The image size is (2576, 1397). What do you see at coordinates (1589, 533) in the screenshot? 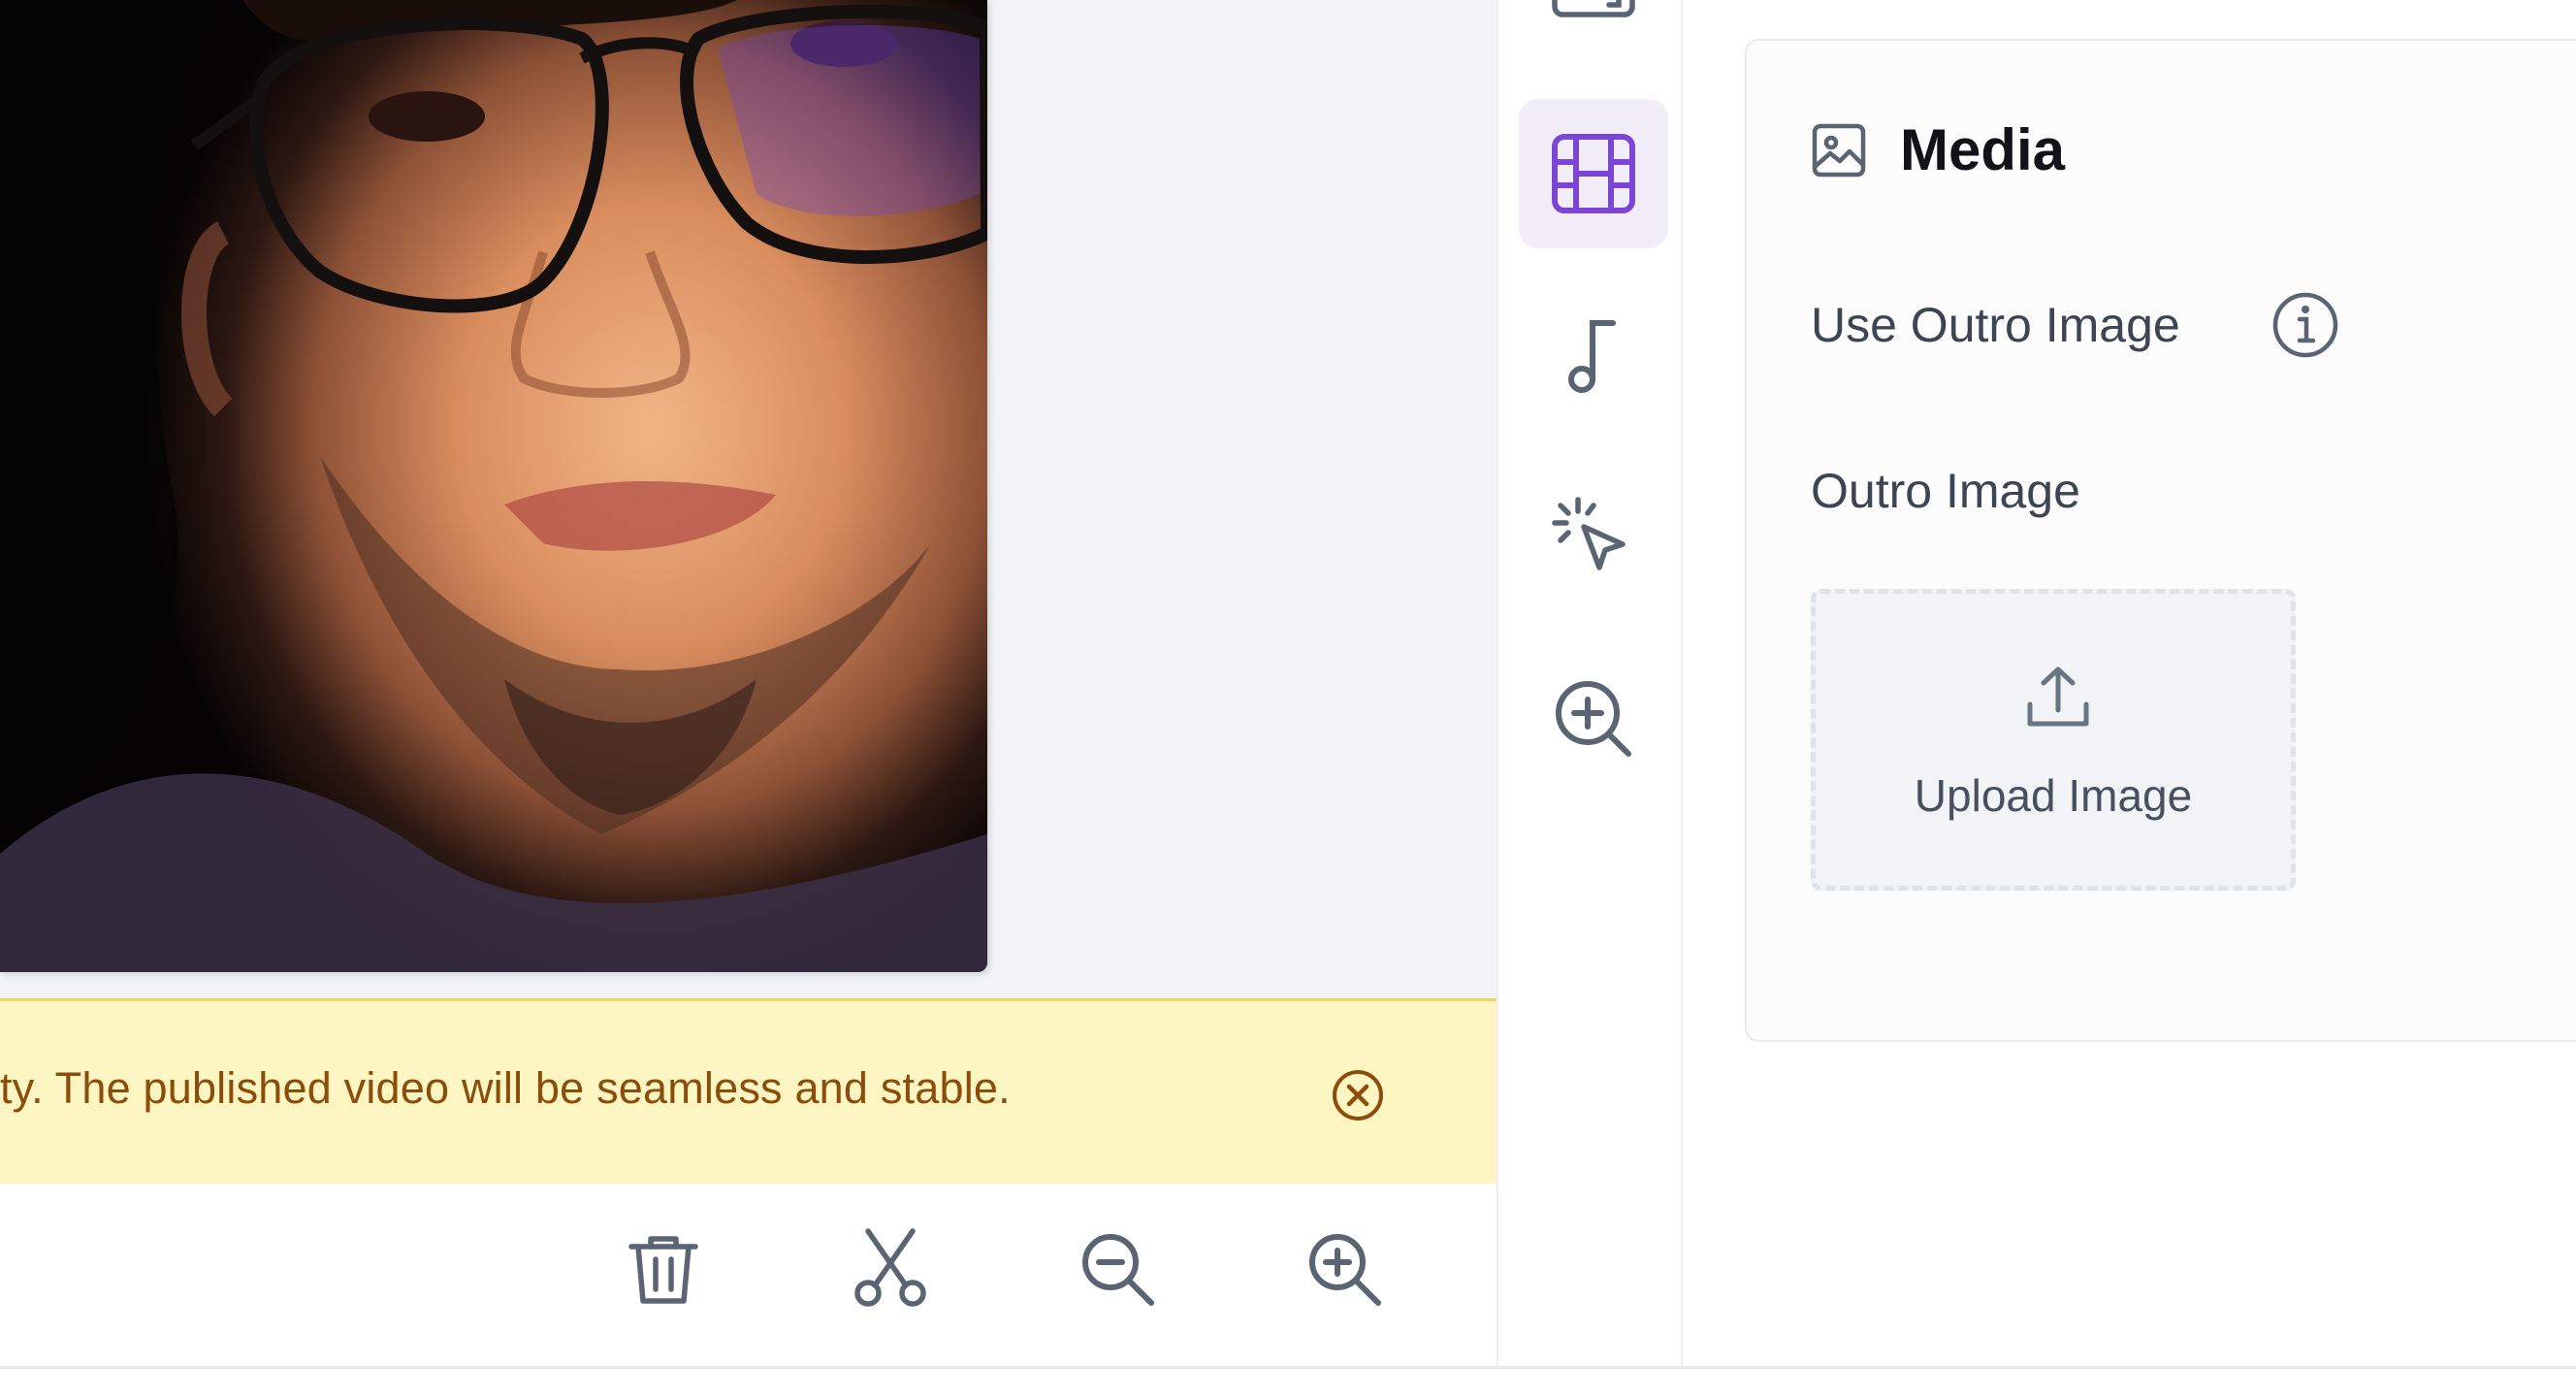
I see `cursor-click-icon` at bounding box center [1589, 533].